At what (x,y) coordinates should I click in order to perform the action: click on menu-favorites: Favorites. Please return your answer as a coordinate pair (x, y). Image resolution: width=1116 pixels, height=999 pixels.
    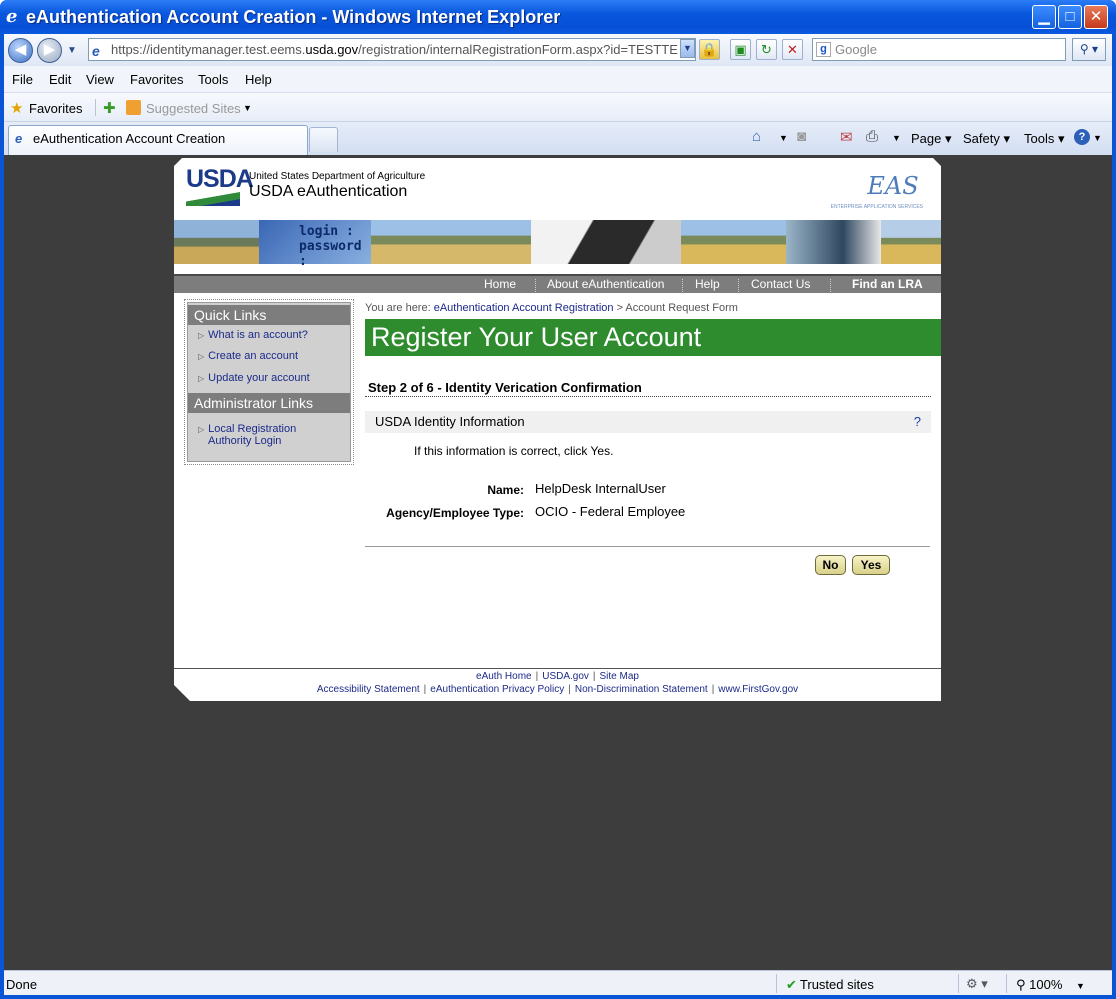
    Looking at the image, I should click on (156, 79).